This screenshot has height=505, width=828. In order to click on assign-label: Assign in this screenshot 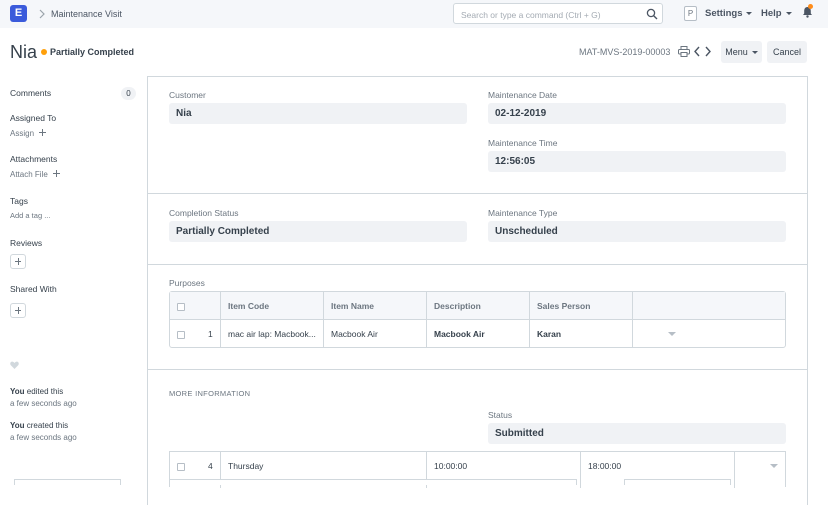, I will do `click(22, 133)`.